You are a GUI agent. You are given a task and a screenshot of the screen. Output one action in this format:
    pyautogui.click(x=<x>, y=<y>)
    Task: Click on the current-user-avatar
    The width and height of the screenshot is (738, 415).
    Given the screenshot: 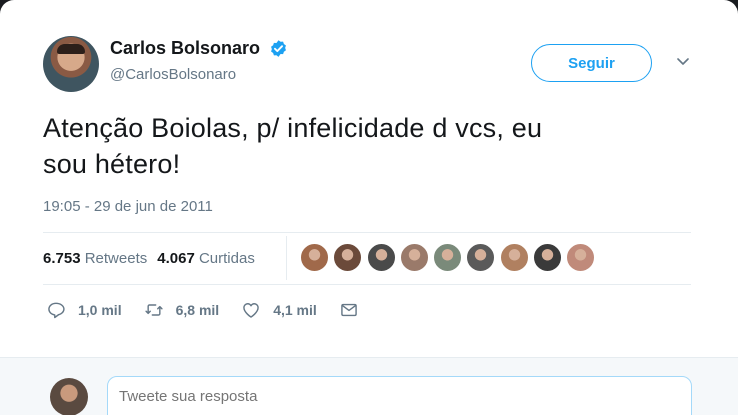 What is the action you would take?
    pyautogui.click(x=69, y=396)
    